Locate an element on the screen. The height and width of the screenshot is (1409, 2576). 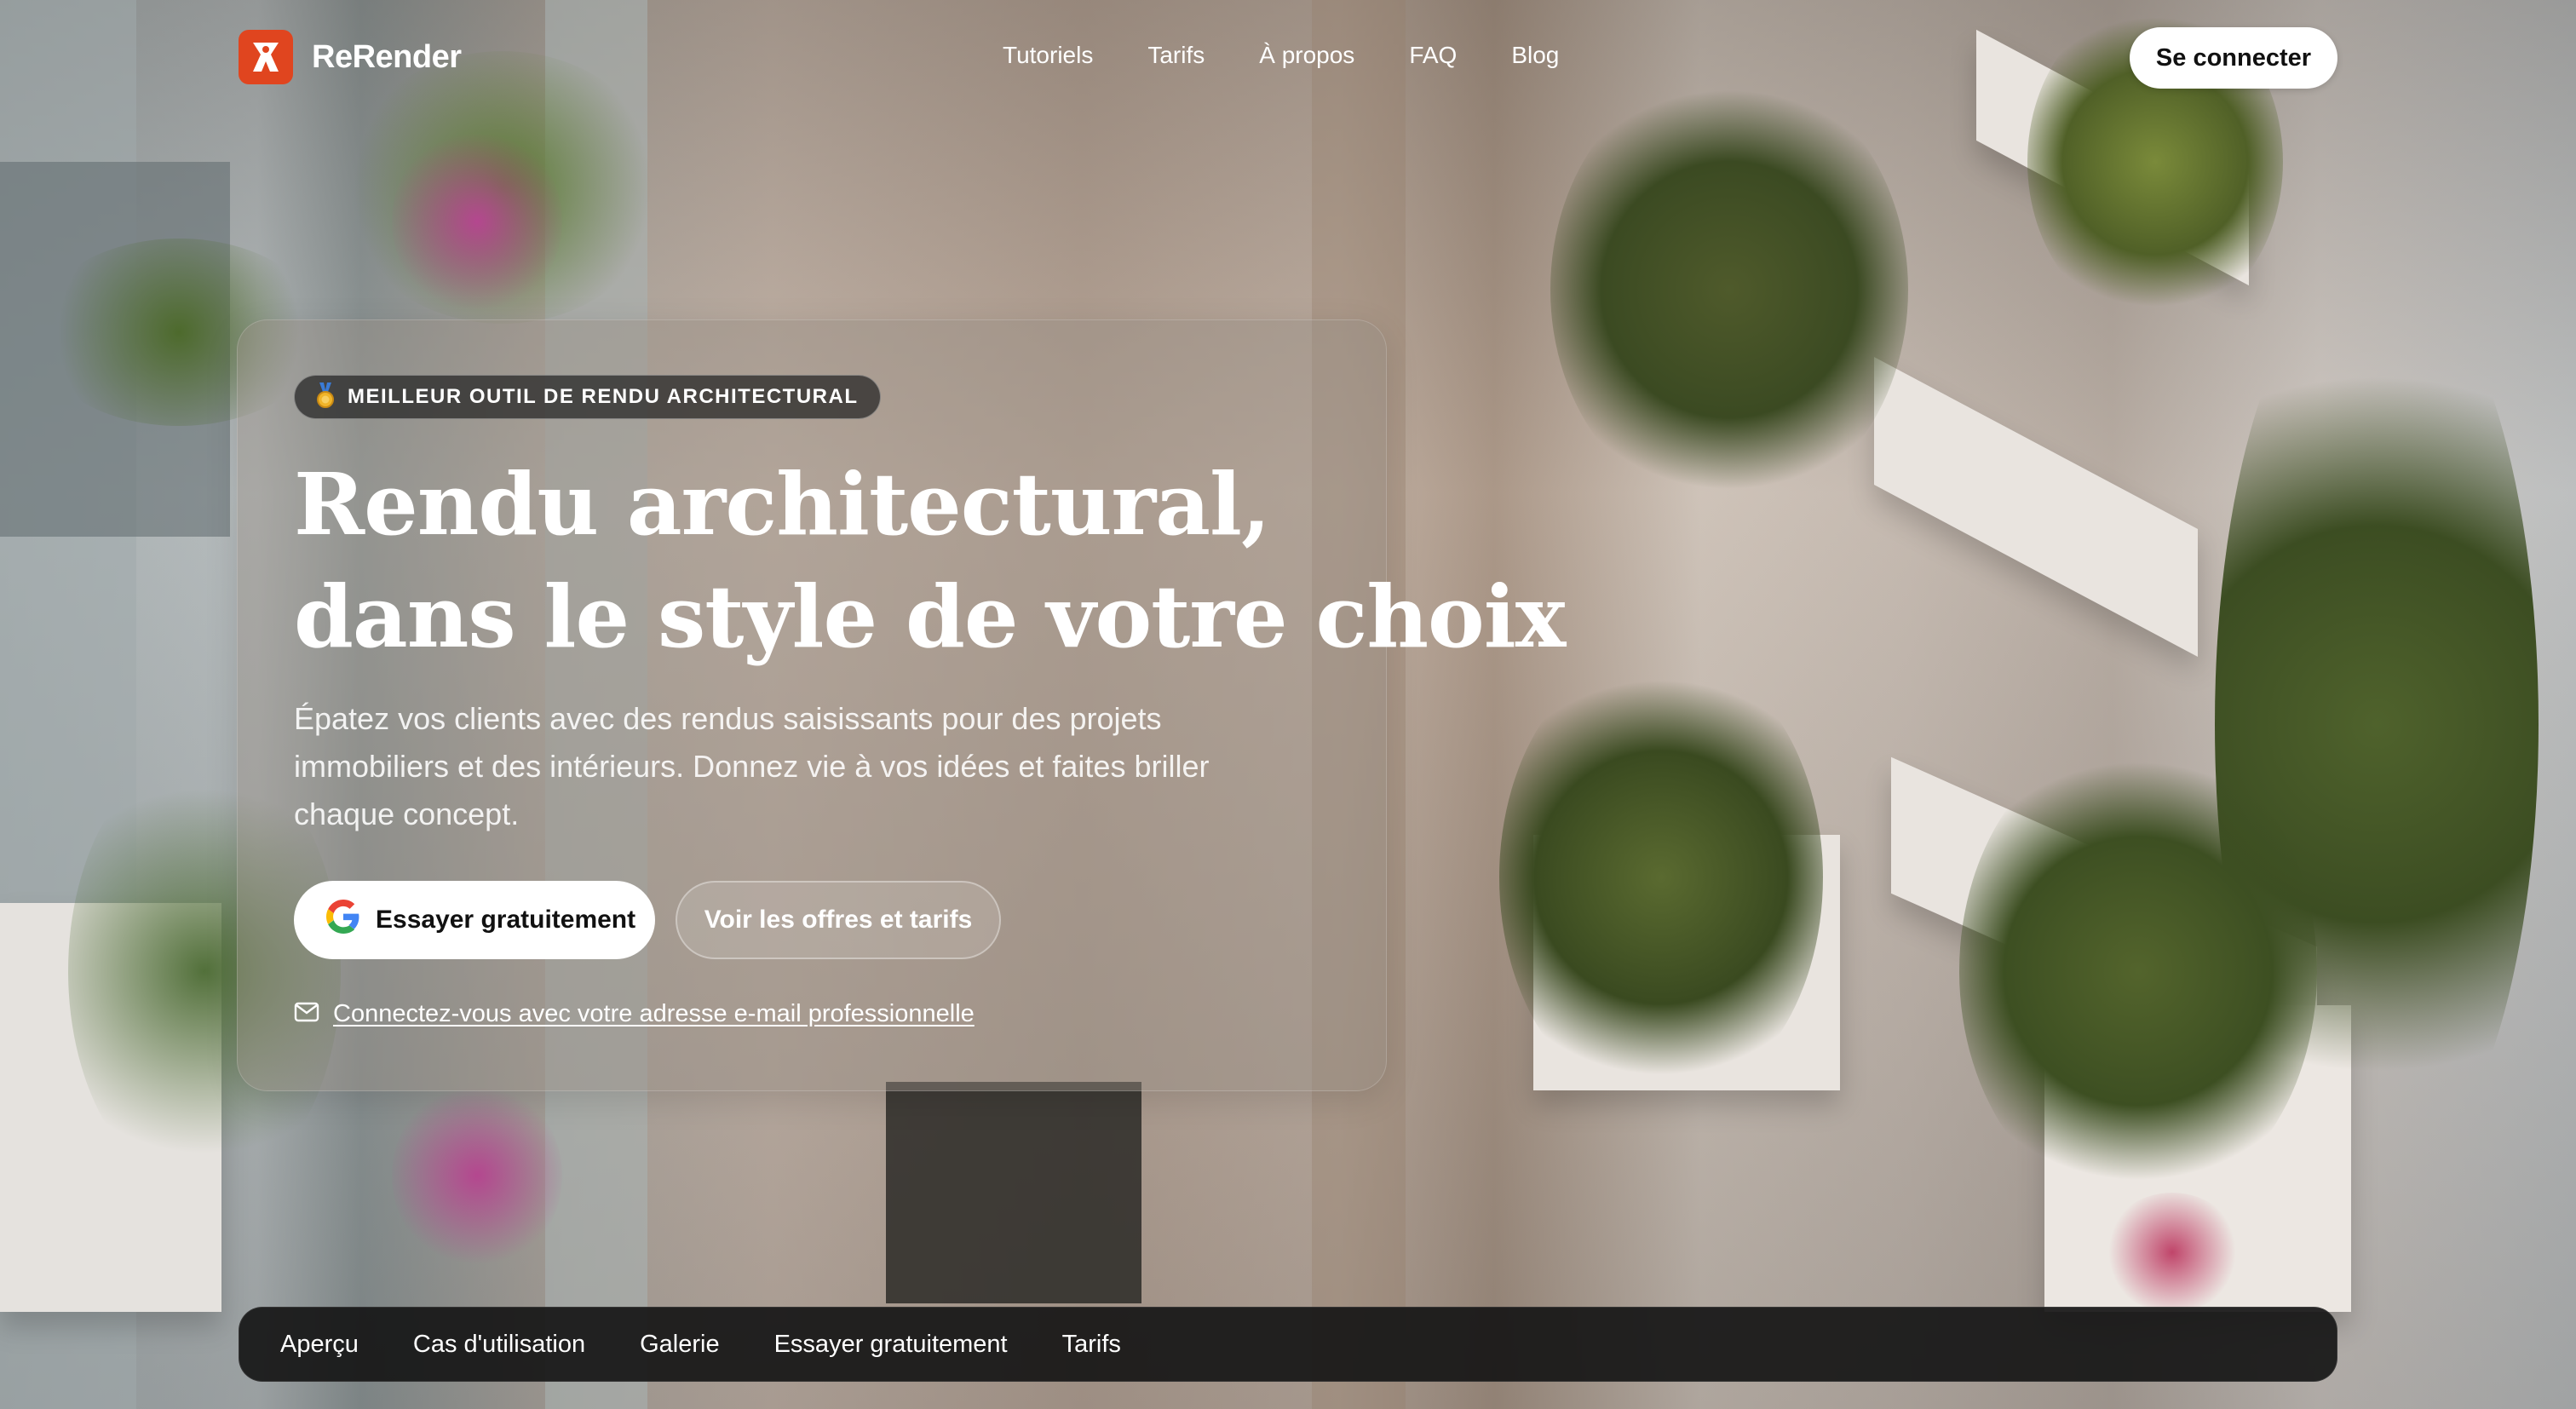
brand-logo: ReRender is located at coordinates (351, 57).